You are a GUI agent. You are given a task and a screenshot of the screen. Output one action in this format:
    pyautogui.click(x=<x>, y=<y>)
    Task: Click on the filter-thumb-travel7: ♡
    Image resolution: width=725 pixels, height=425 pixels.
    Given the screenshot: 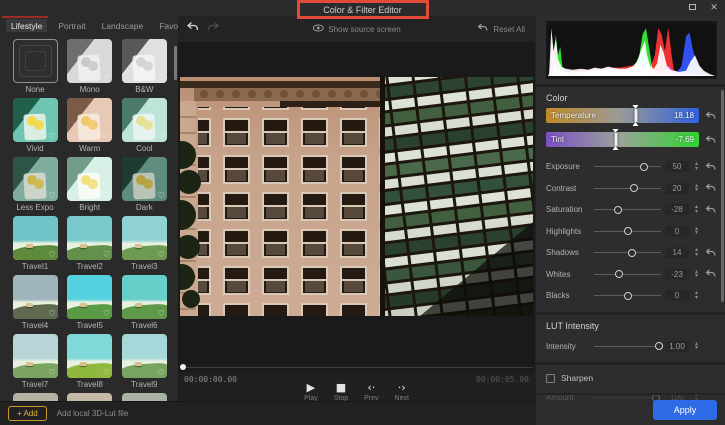 What is the action you would take?
    pyautogui.click(x=35, y=356)
    